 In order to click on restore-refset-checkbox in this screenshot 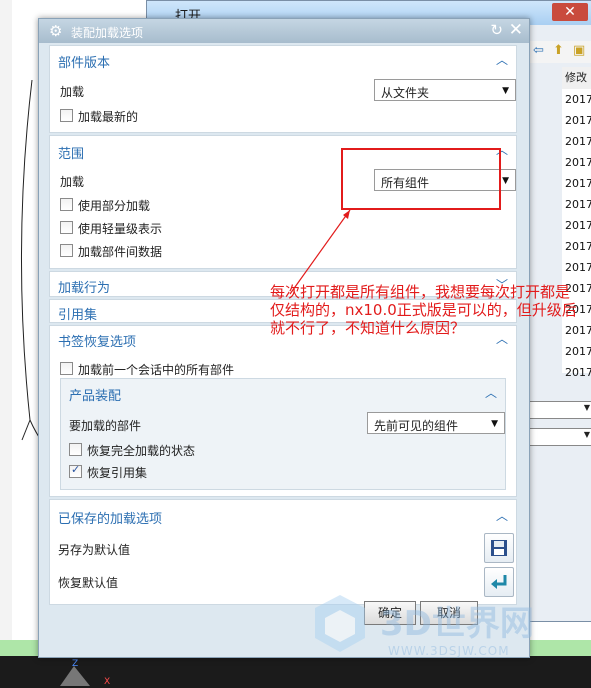, I will do `click(75, 470)`.